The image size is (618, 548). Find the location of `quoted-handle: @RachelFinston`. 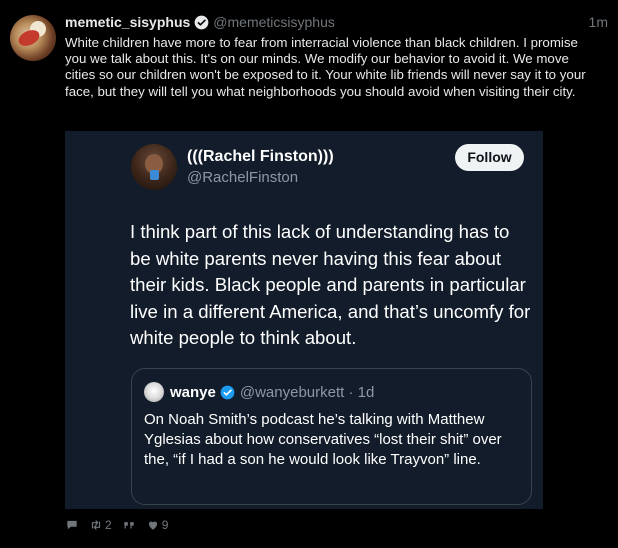

quoted-handle: @RachelFinston is located at coordinates (243, 177).